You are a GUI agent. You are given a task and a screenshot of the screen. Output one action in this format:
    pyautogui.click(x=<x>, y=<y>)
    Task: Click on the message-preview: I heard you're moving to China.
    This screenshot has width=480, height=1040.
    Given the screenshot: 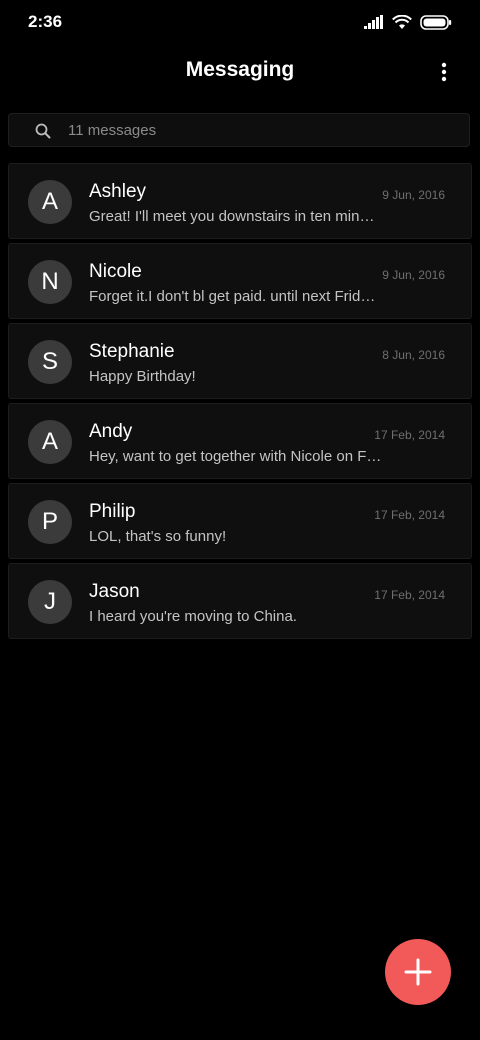 What is the action you would take?
    pyautogui.click(x=193, y=616)
    